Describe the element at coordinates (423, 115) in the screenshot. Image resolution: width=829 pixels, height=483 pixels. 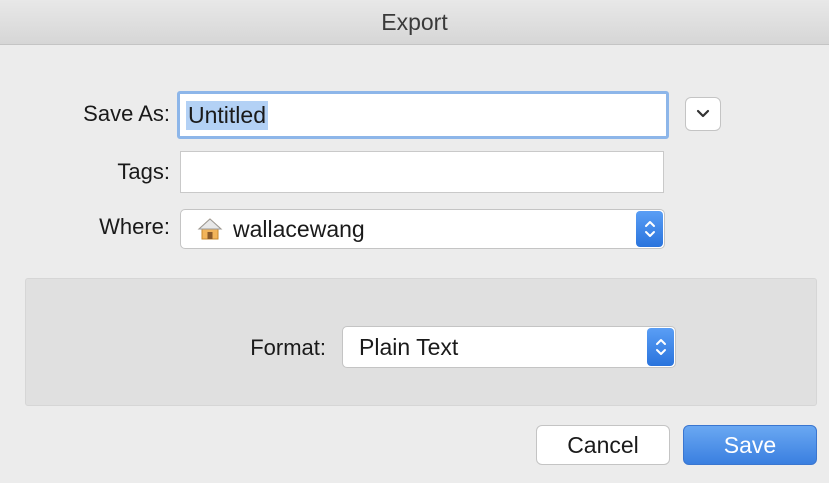
I see `save-as-field: Untitled` at that location.